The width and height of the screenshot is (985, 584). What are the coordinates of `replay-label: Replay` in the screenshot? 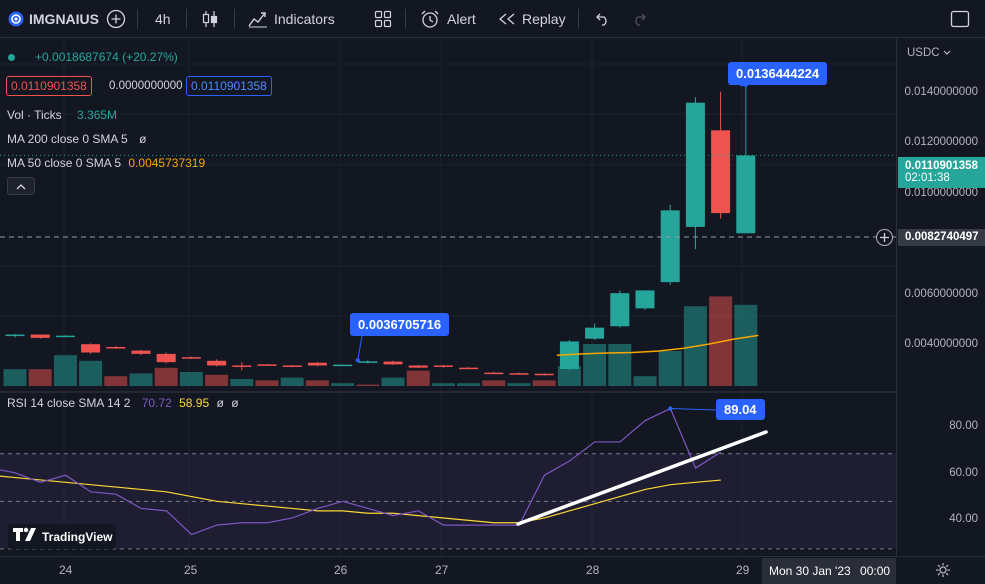 It's located at (544, 19).